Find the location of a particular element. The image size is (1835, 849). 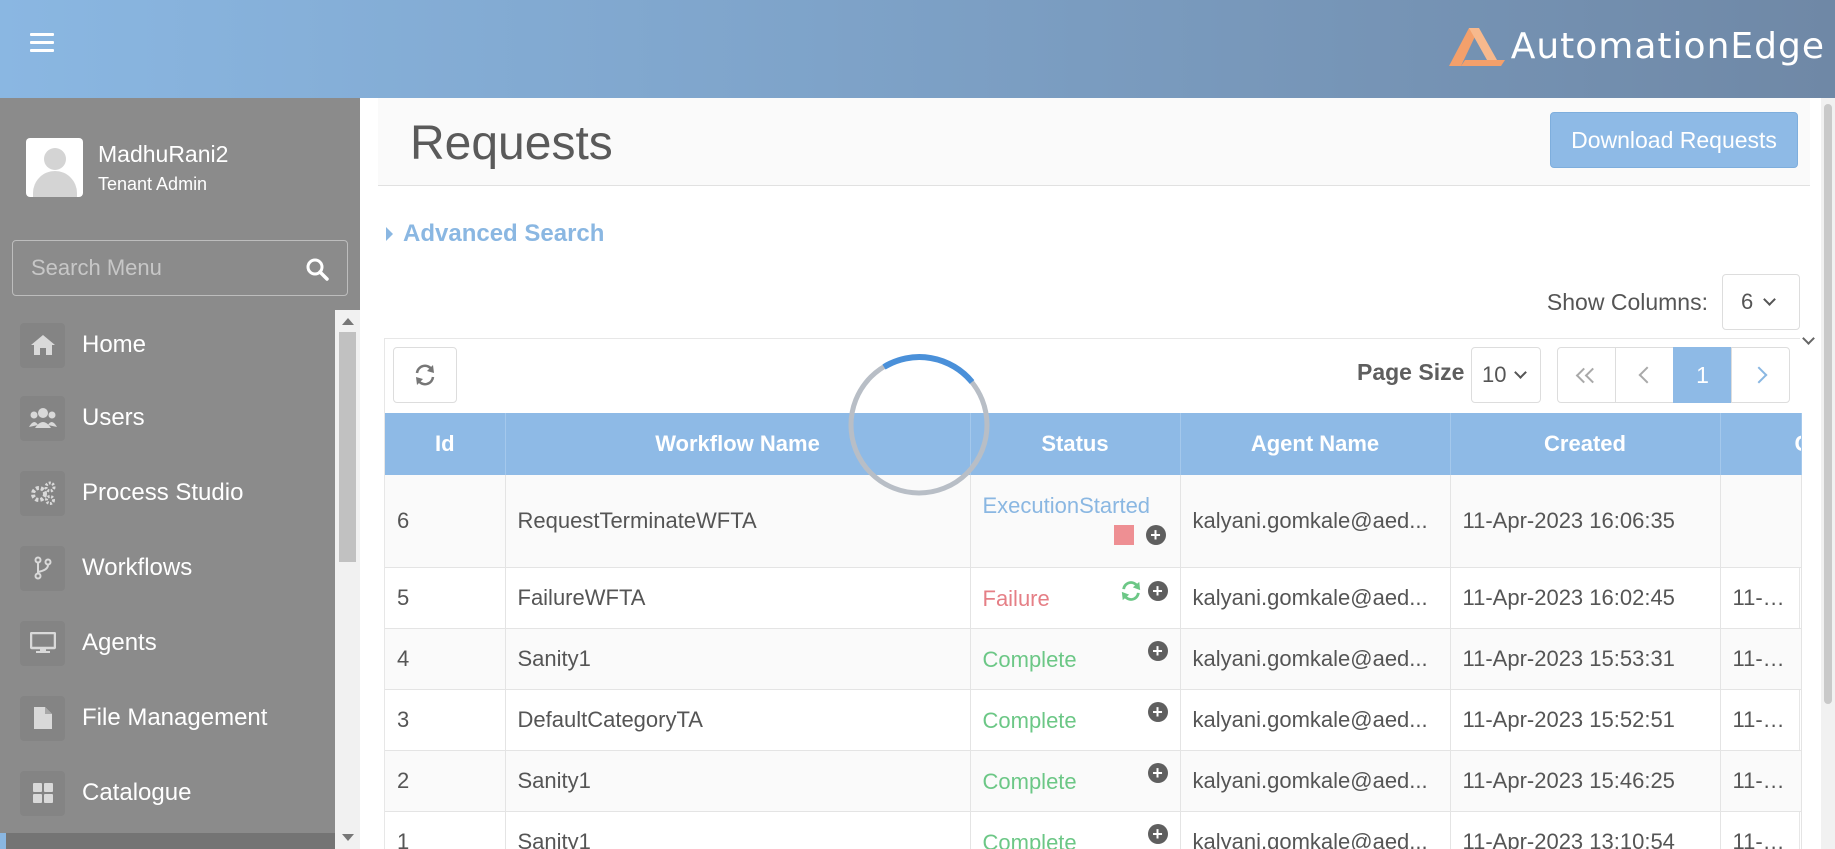

cell-workflow-name: FailureWFTA is located at coordinates (738, 598).